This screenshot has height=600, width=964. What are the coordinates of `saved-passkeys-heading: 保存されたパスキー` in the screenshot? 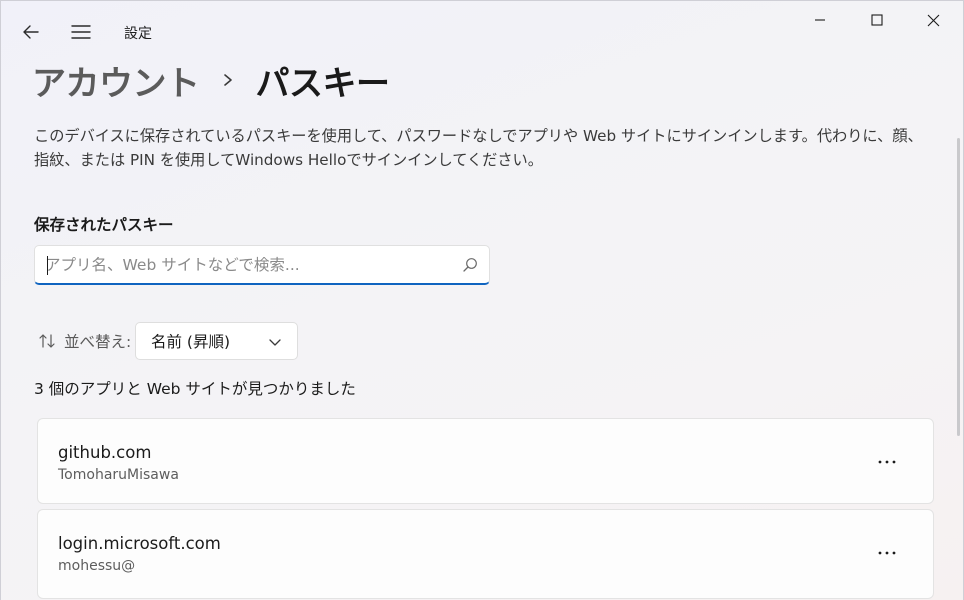 It's located at (104, 225).